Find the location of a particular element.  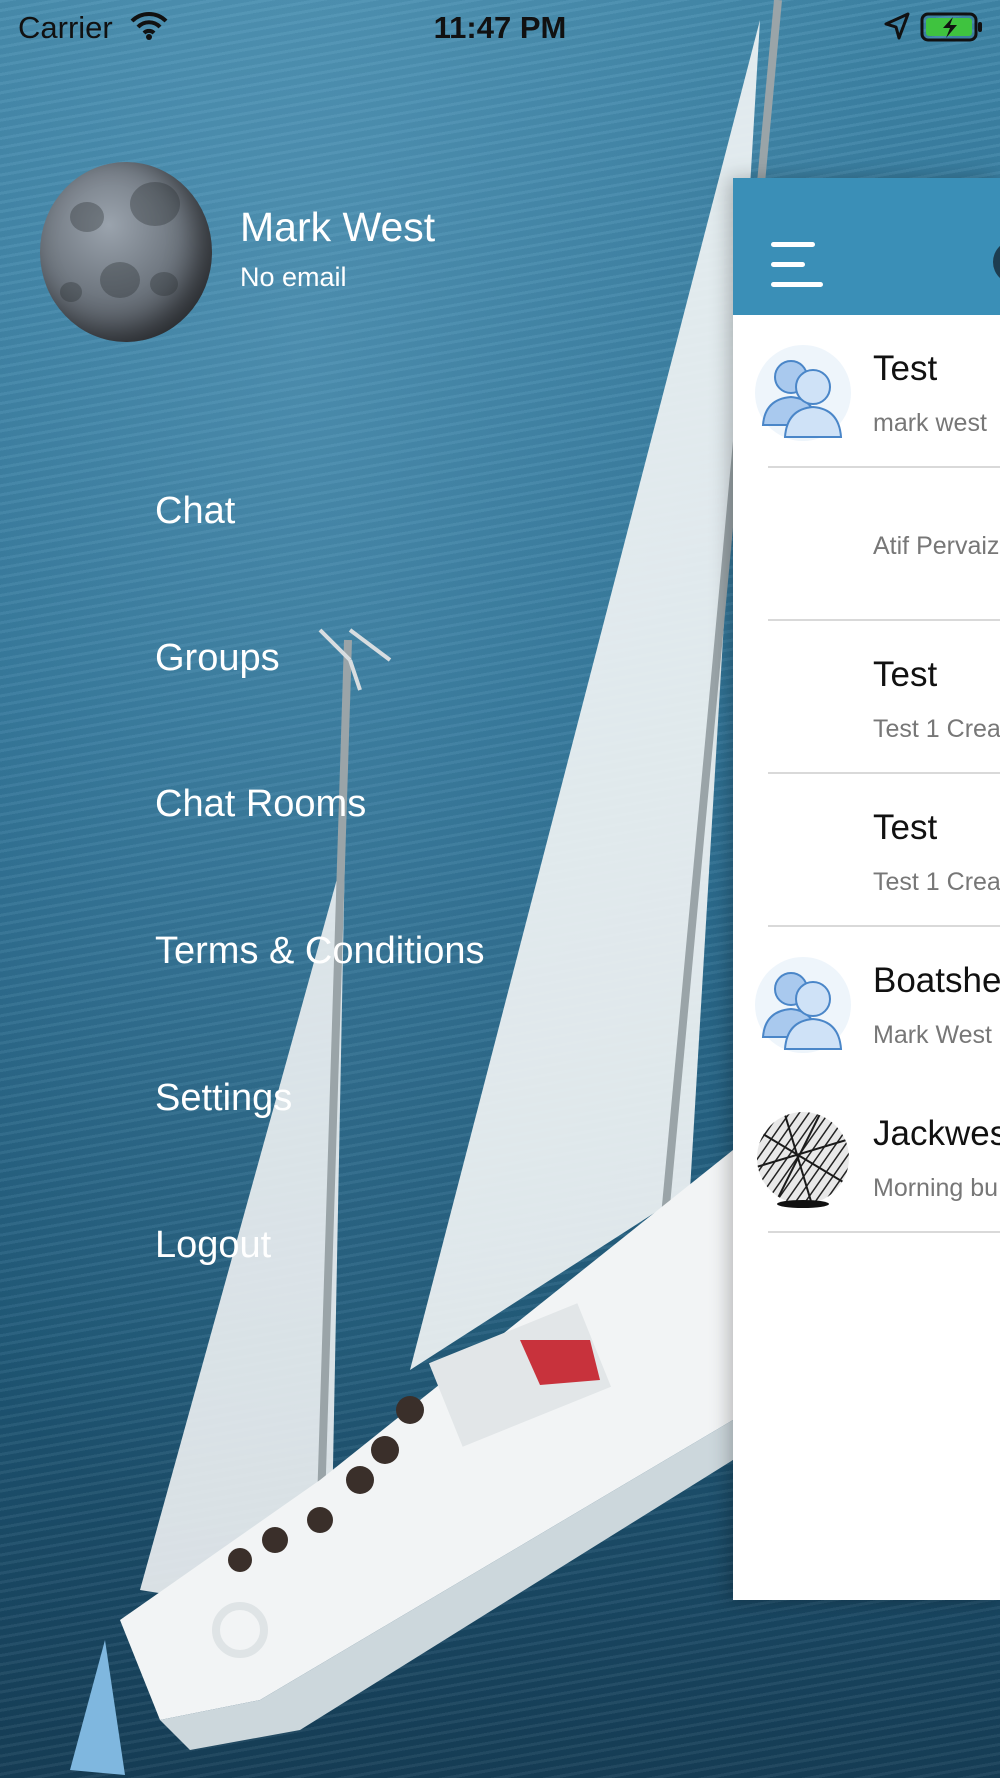

conversation-row: Test mark west is located at coordinates (866, 391).